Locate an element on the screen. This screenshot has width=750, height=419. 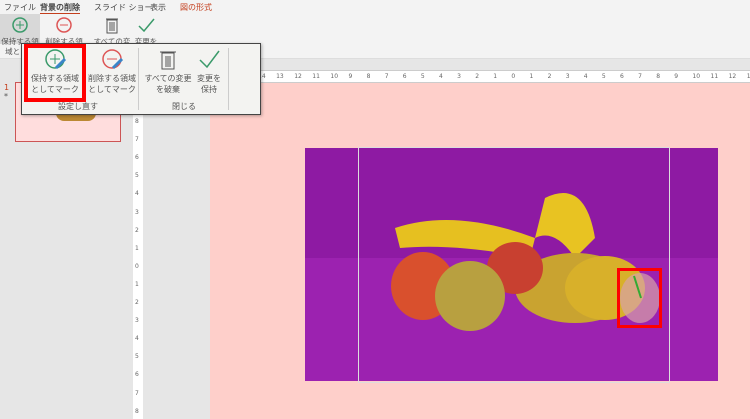
group-label-close: 閉じる is located at coordinates (184, 106).